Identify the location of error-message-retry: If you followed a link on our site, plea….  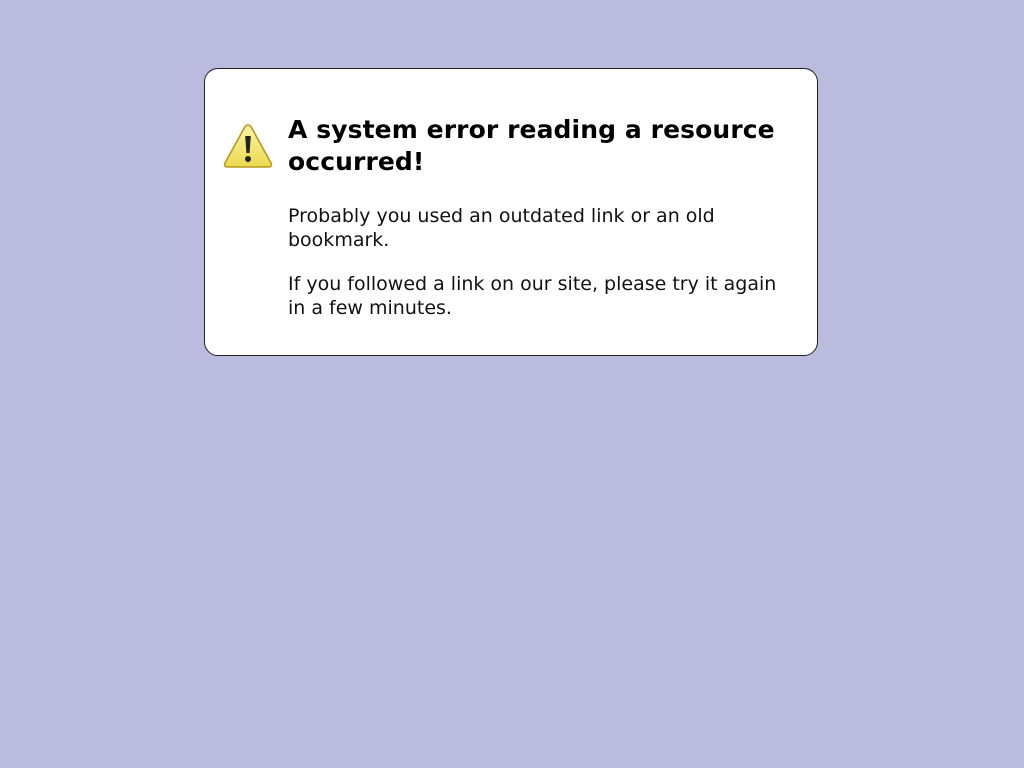
(532, 296).